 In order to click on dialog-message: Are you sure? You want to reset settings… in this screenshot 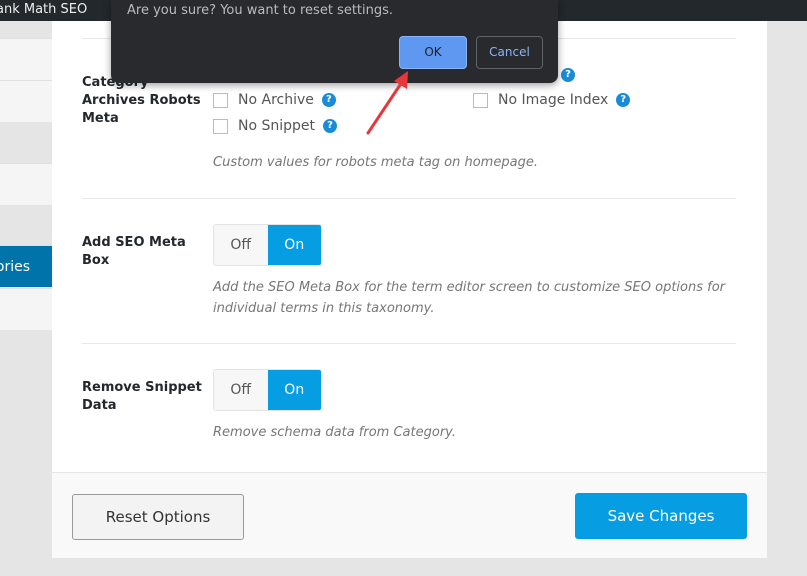, I will do `click(260, 10)`.